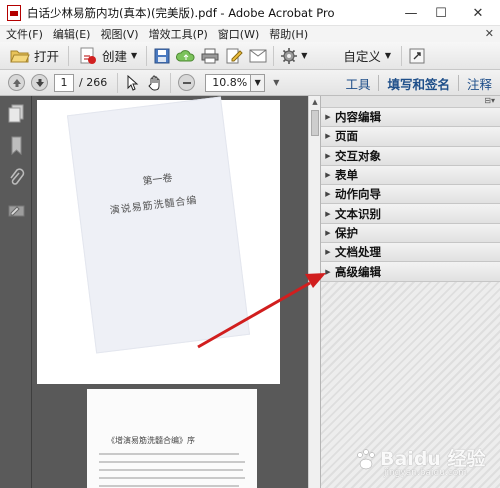 This screenshot has height=488, width=500. I want to click on panel-pages: ▶ 页面, so click(410, 137).